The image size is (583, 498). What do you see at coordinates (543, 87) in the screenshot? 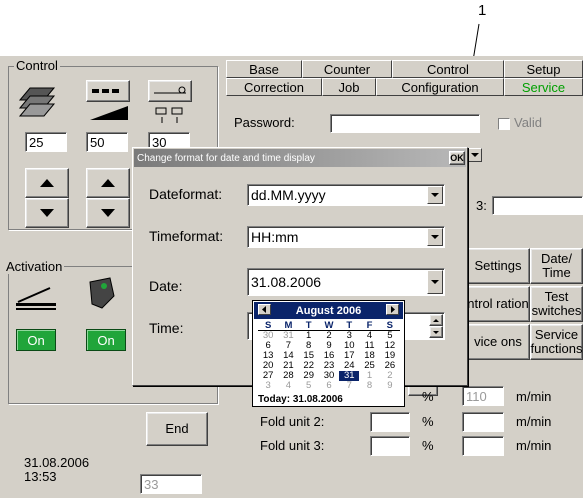
I see `tab-service: Service` at bounding box center [543, 87].